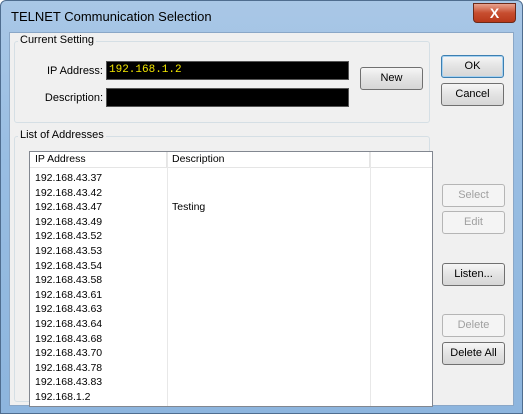  Describe the element at coordinates (473, 325) in the screenshot. I see `delete-button: Delete` at that location.